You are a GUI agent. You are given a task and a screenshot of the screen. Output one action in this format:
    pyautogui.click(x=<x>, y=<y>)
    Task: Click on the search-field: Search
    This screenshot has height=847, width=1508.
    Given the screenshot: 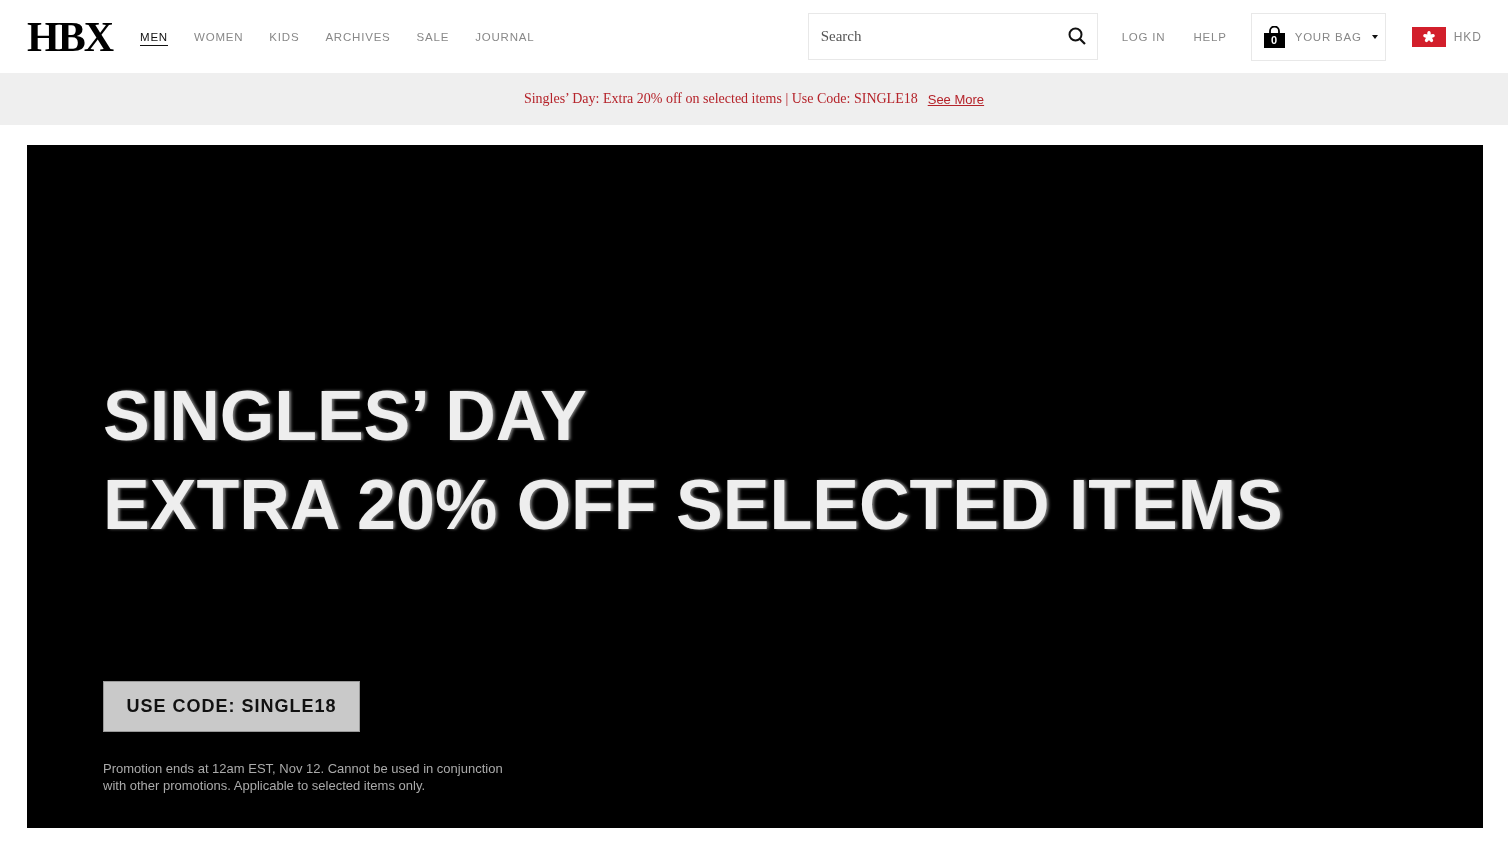 What is the action you would take?
    pyautogui.click(x=952, y=36)
    